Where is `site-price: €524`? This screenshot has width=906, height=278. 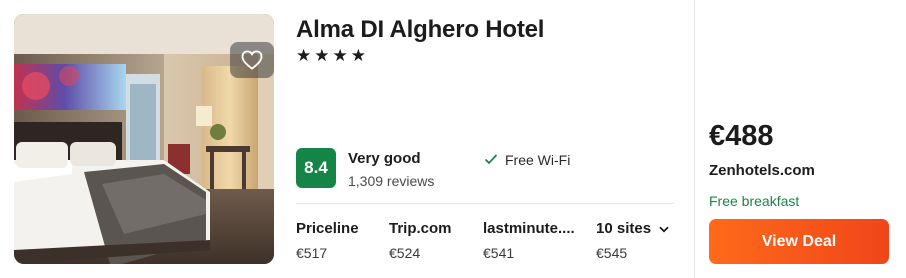 site-price: €524 is located at coordinates (405, 253).